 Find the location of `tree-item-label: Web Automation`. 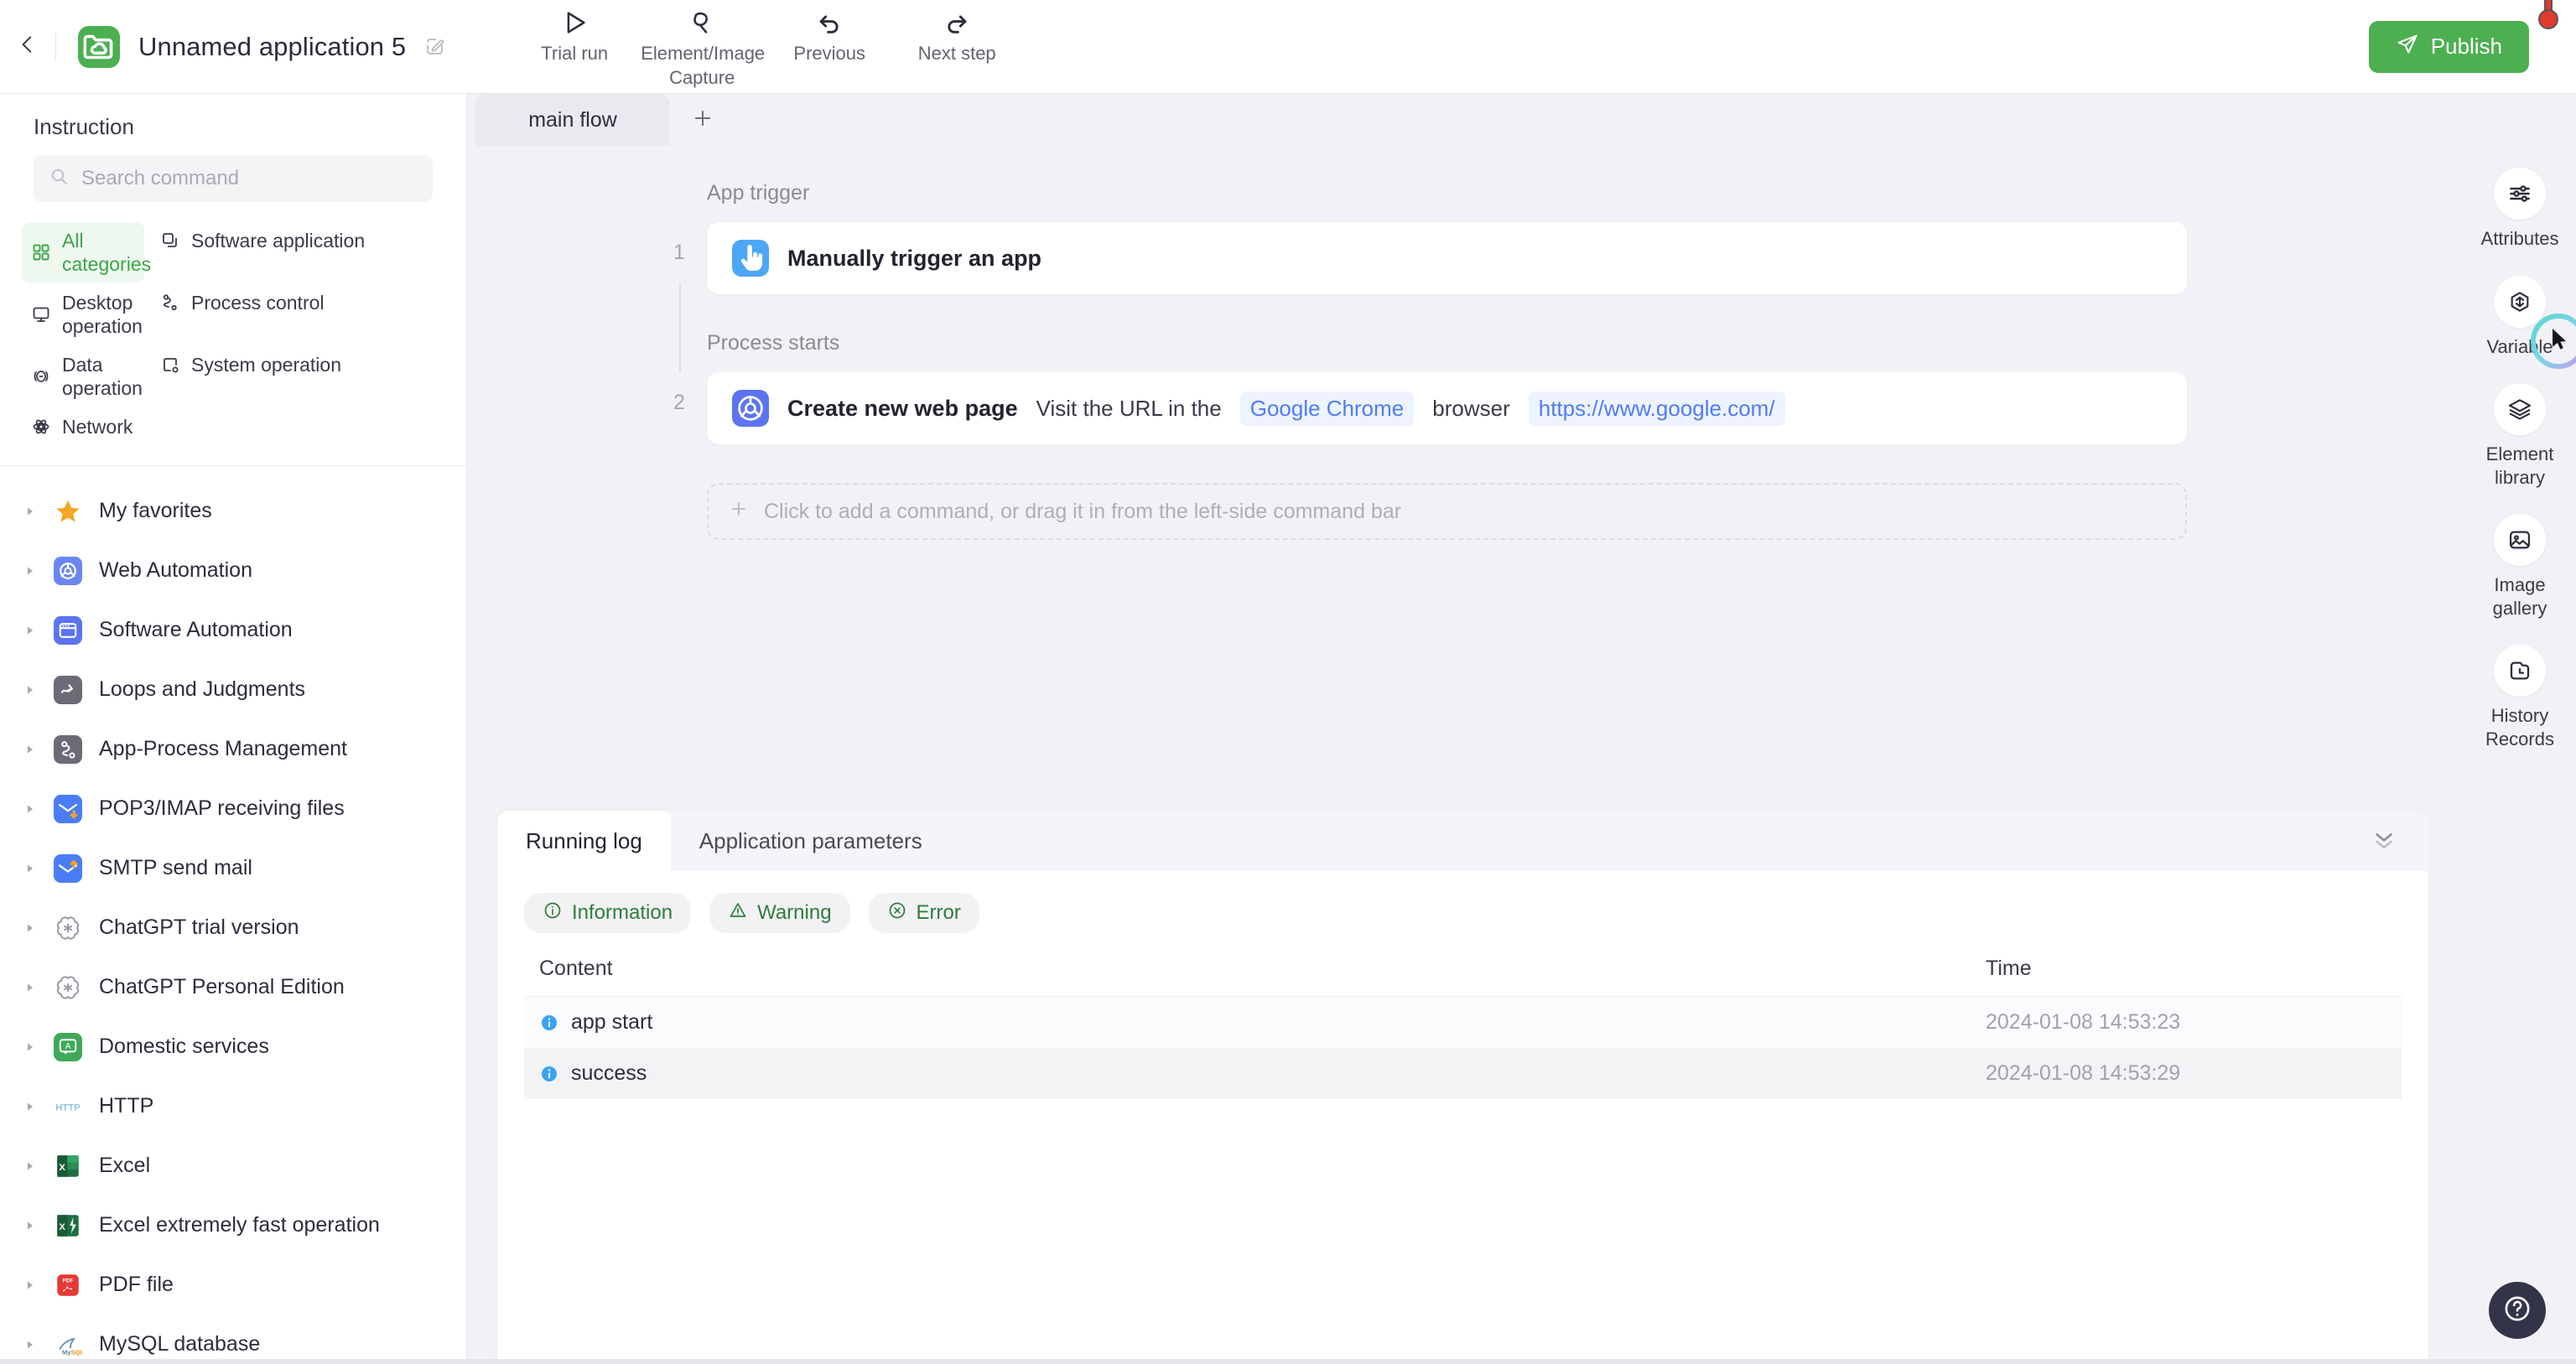

tree-item-label: Web Automation is located at coordinates (175, 570).